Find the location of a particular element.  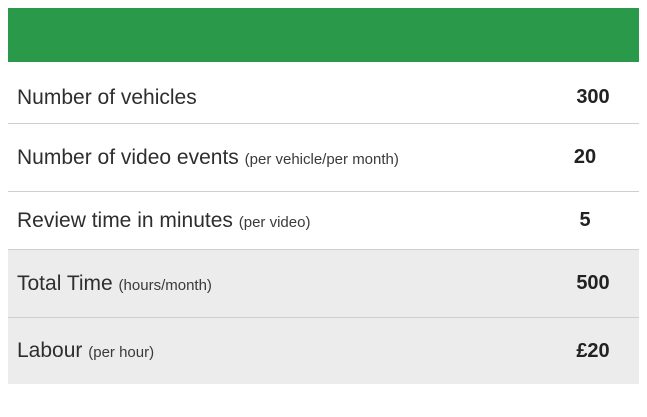

row-note: (per vehicle/per month) is located at coordinates (321, 159).